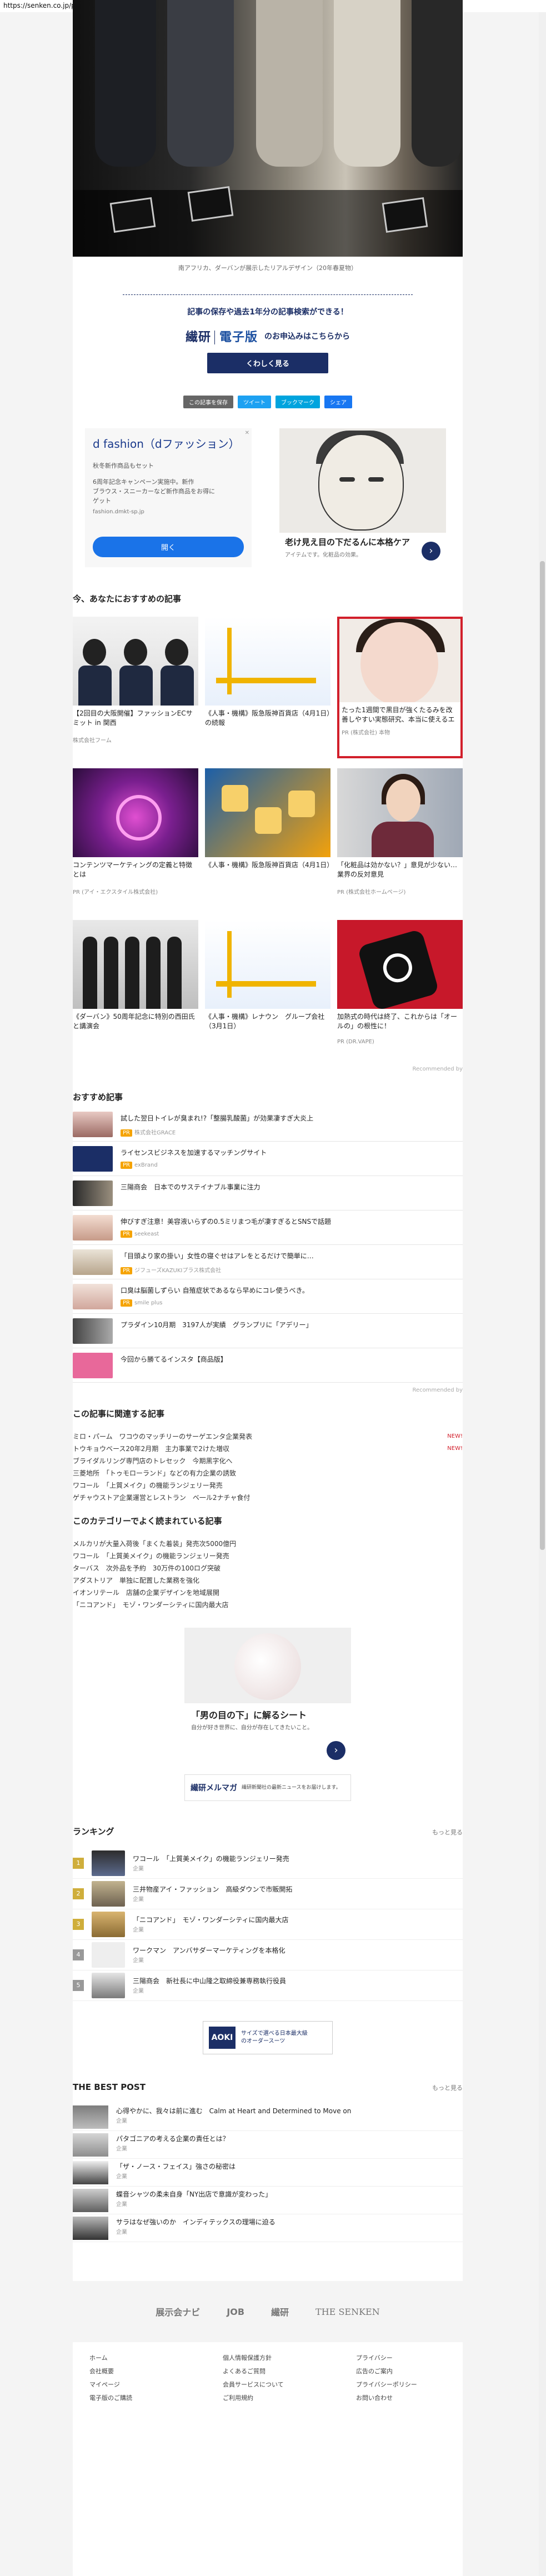 The width and height of the screenshot is (546, 2576). I want to click on ad-product-image, so click(267, 1666).